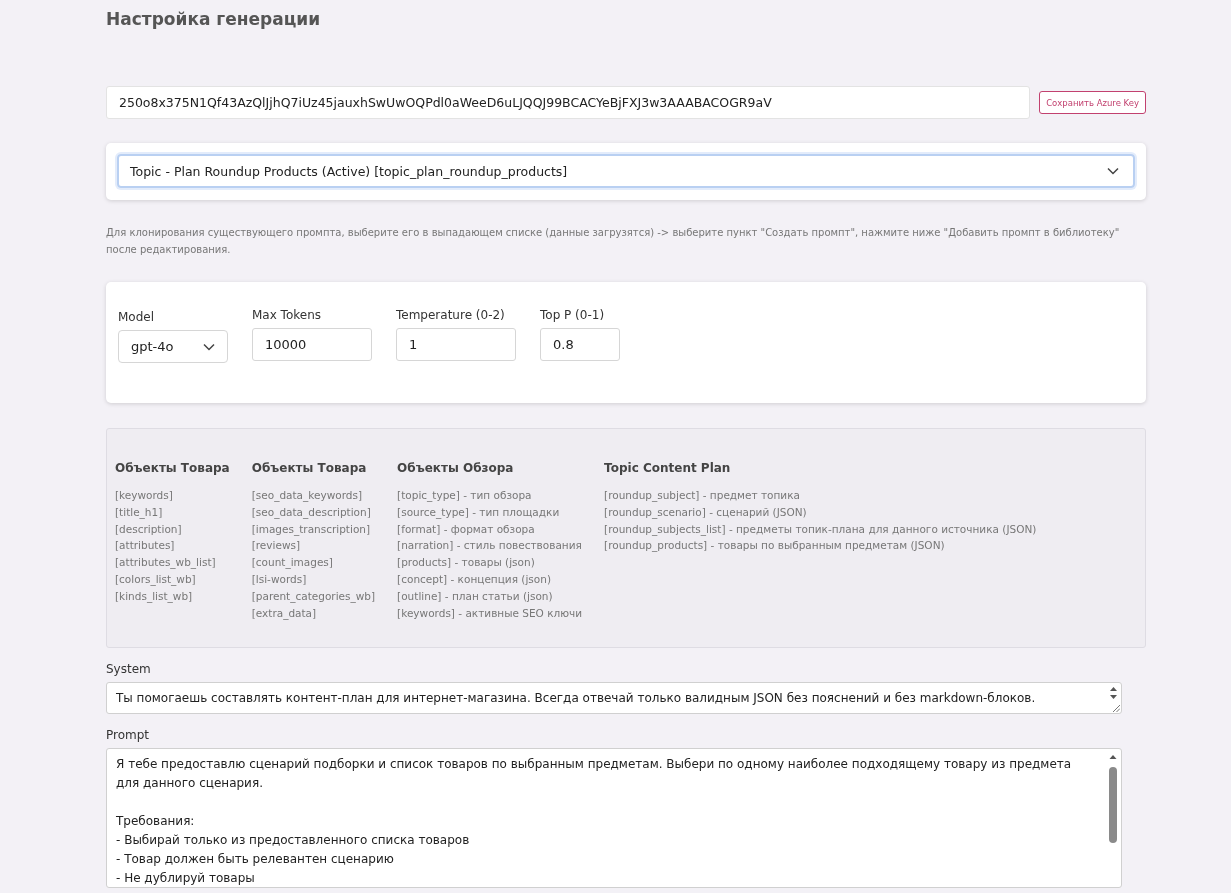 Image resolution: width=1231 pixels, height=893 pixels. I want to click on variable-item: [colors_list_wb], so click(156, 580).